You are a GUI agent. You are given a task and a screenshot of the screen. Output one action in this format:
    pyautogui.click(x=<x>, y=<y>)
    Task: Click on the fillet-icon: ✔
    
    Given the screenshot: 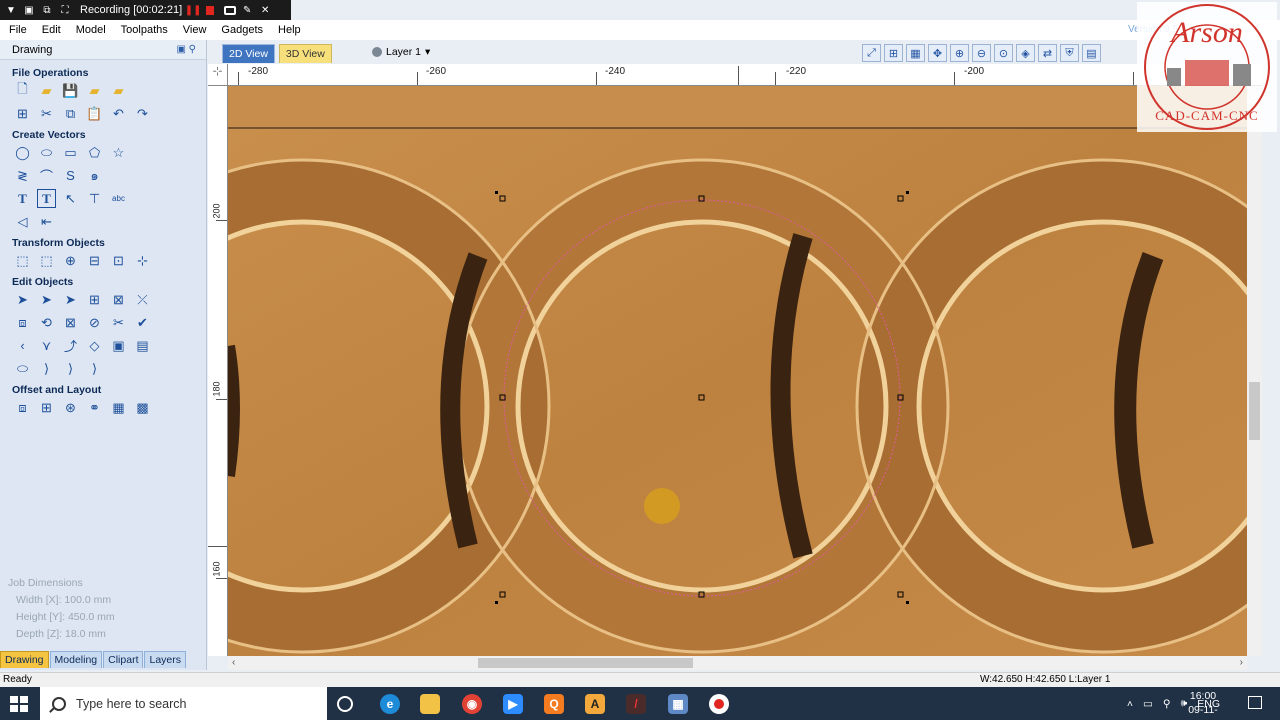 What is the action you would take?
    pyautogui.click(x=142, y=322)
    